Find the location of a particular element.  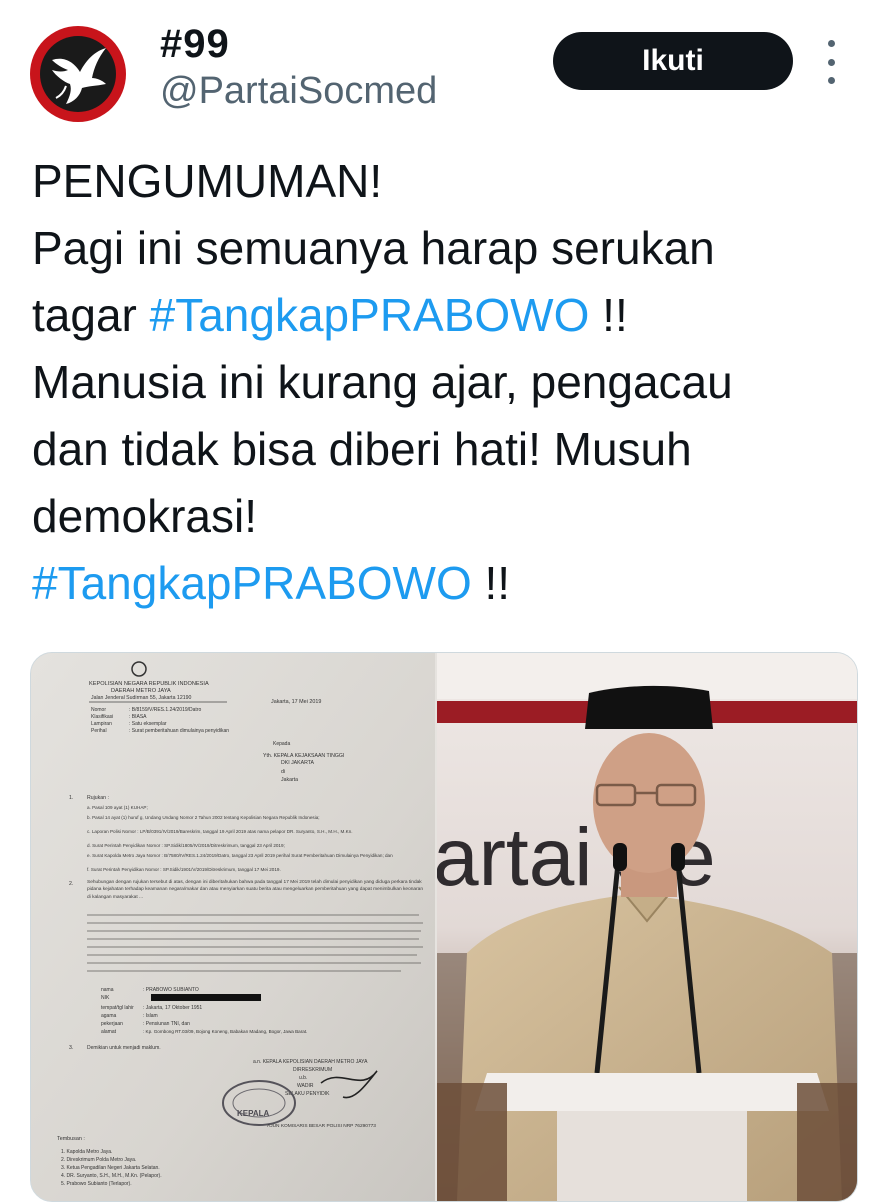

doc-signature-name: AJUN KOMISARIS BESAR POLISI NRP 76290773 is located at coordinates (321, 1126).